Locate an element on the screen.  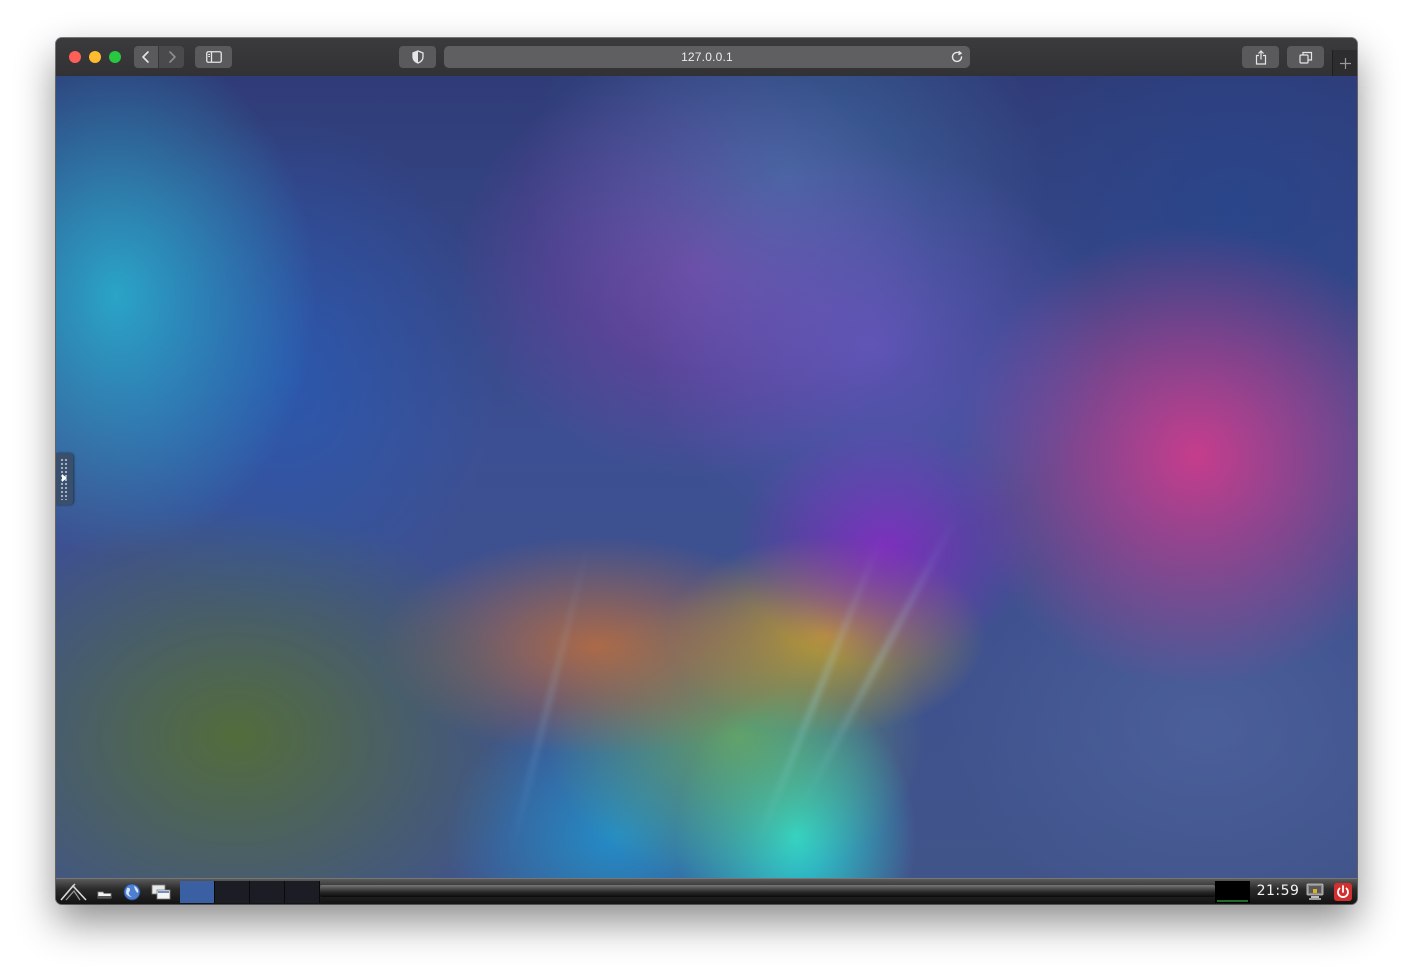
minimize-window-button is located at coordinates (95, 57).